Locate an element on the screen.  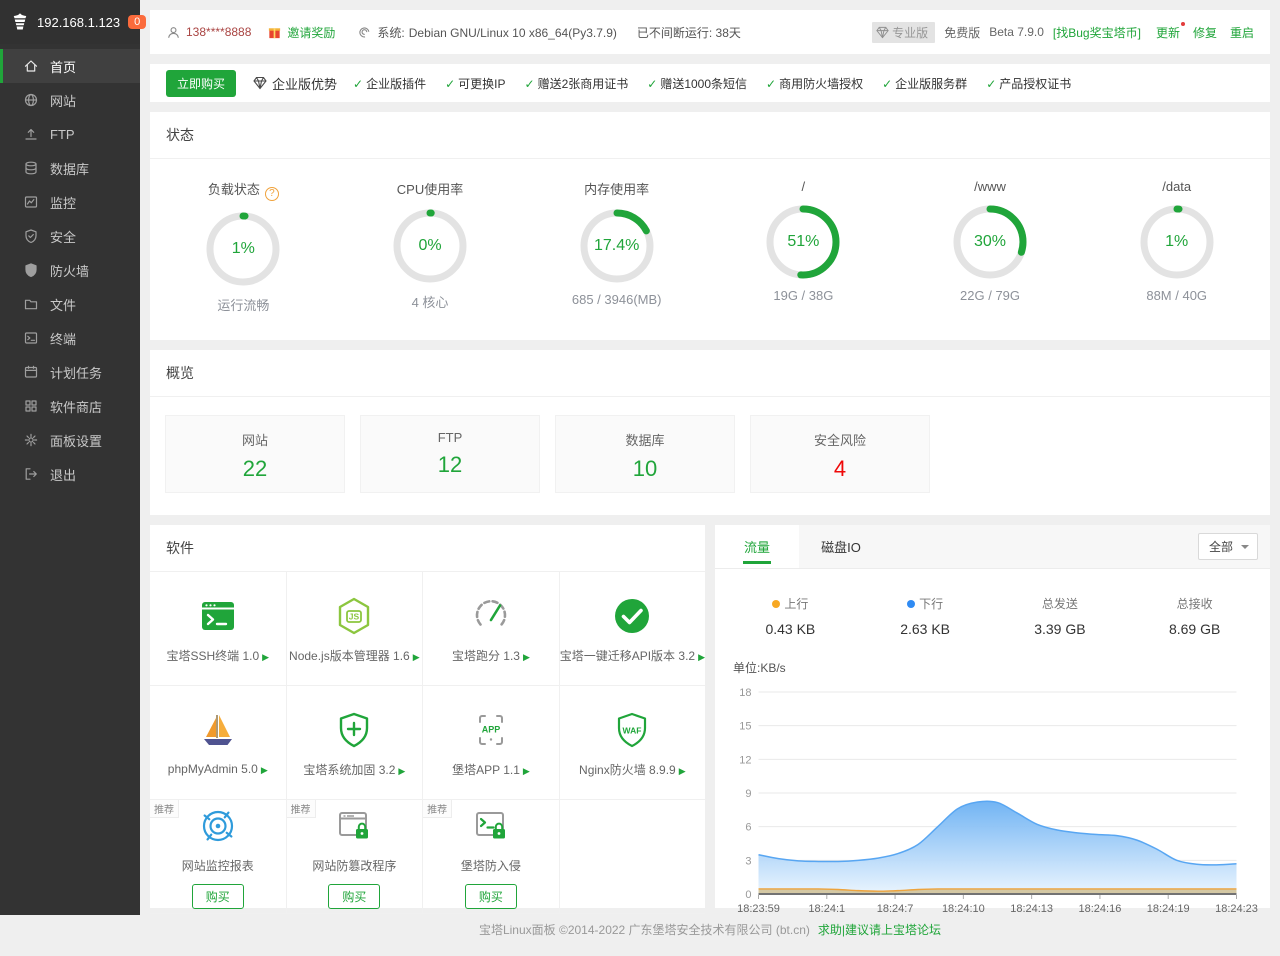
sidebar-item-monitor: 监控 is located at coordinates (70, 202).